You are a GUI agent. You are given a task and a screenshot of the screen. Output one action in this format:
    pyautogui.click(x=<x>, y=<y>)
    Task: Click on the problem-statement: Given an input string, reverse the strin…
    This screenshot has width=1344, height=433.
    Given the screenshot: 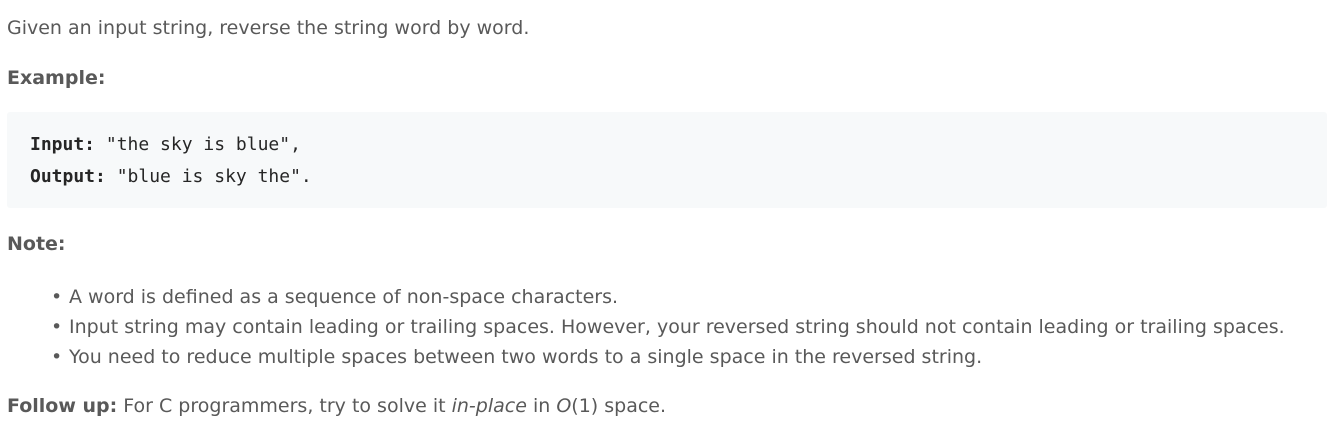 What is the action you would take?
    pyautogui.click(x=268, y=28)
    